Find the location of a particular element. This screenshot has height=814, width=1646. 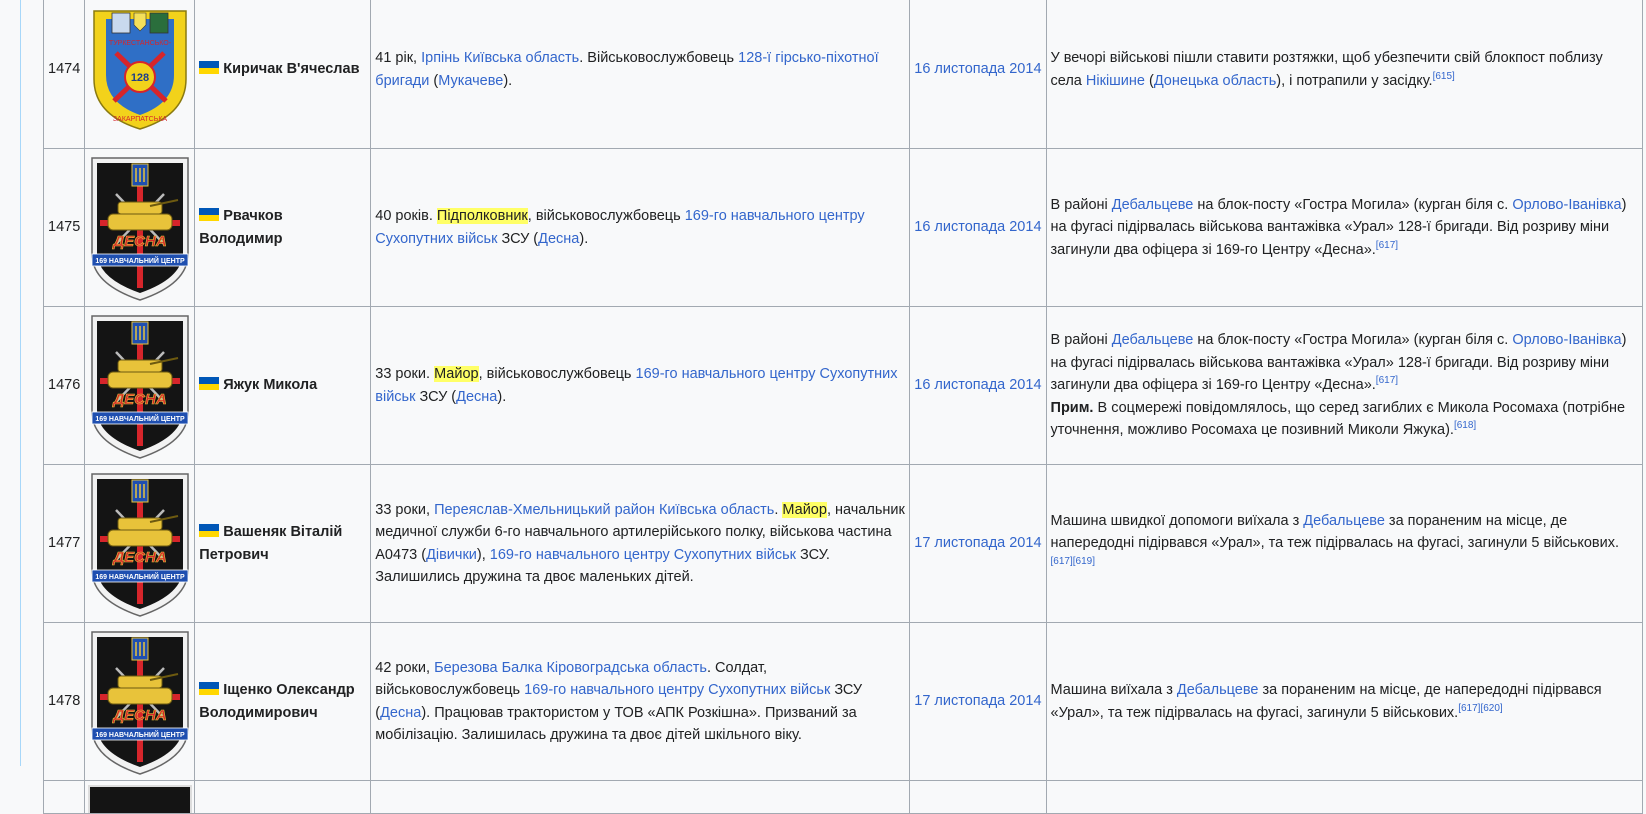

brigade-number: 128 is located at coordinates (140, 78).